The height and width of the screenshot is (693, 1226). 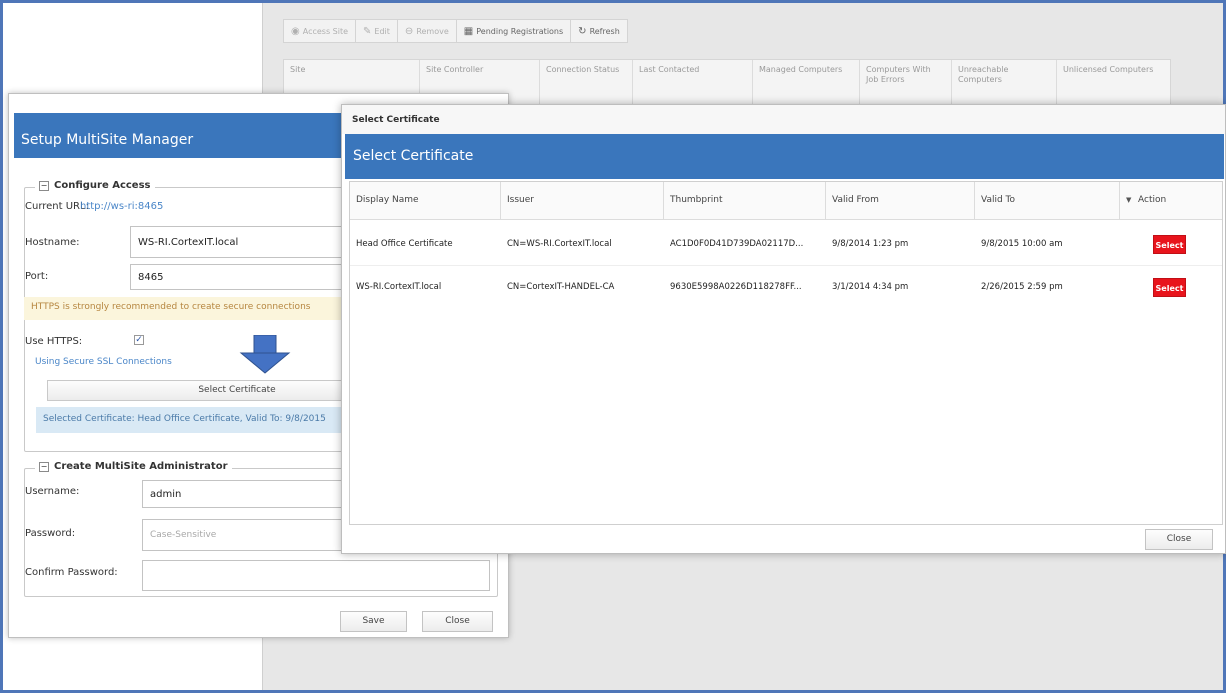 I want to click on cell-issuer: CN=WS-RI.CortexIT.local, so click(x=559, y=244).